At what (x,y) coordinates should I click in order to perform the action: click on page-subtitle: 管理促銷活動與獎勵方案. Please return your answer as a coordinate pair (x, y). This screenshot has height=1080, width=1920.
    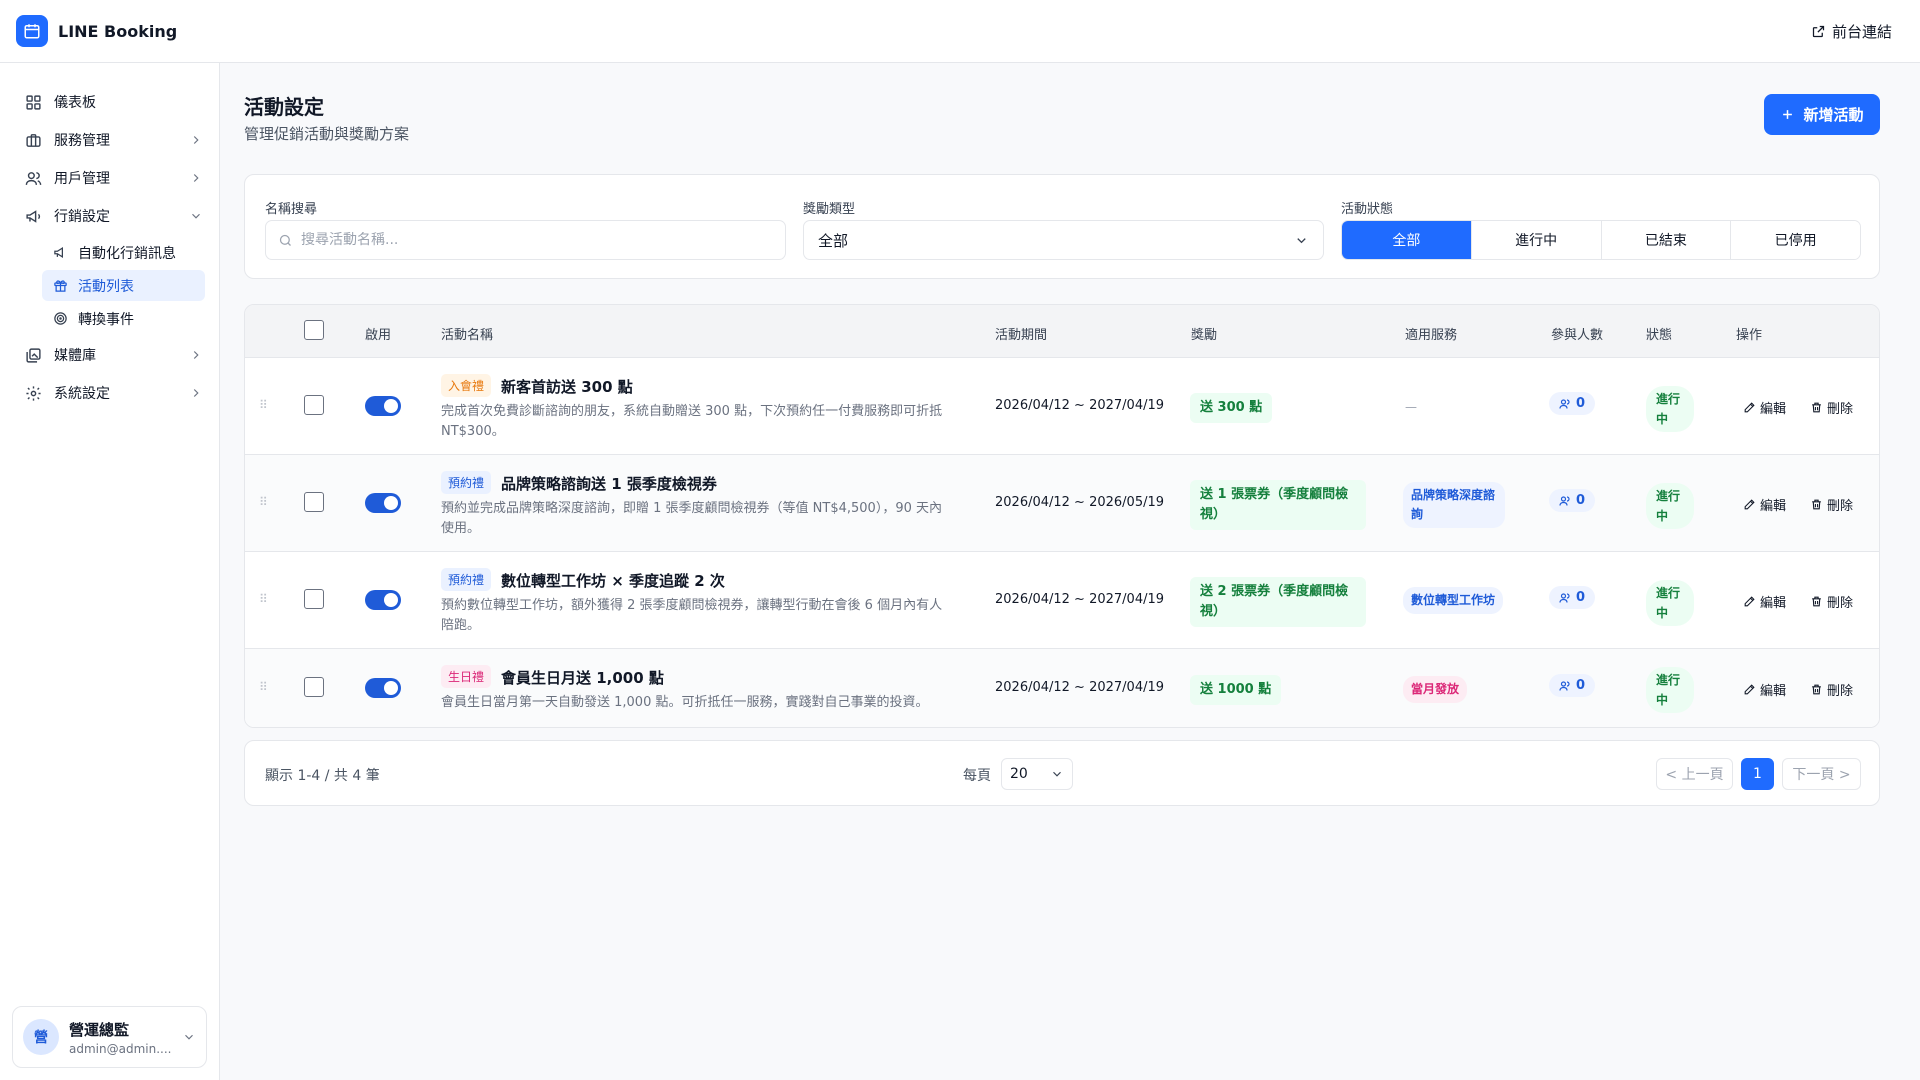
    Looking at the image, I should click on (327, 134).